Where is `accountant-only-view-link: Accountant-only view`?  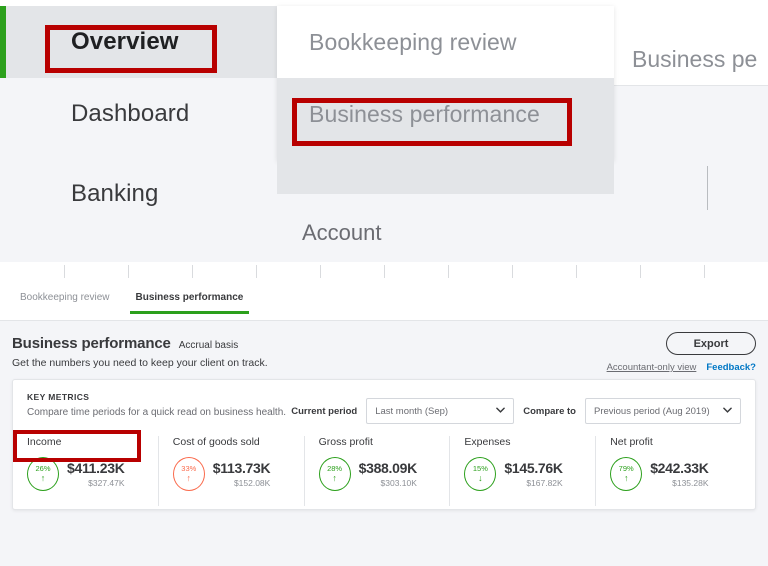
accountant-only-view-link: Accountant-only view is located at coordinates (652, 367).